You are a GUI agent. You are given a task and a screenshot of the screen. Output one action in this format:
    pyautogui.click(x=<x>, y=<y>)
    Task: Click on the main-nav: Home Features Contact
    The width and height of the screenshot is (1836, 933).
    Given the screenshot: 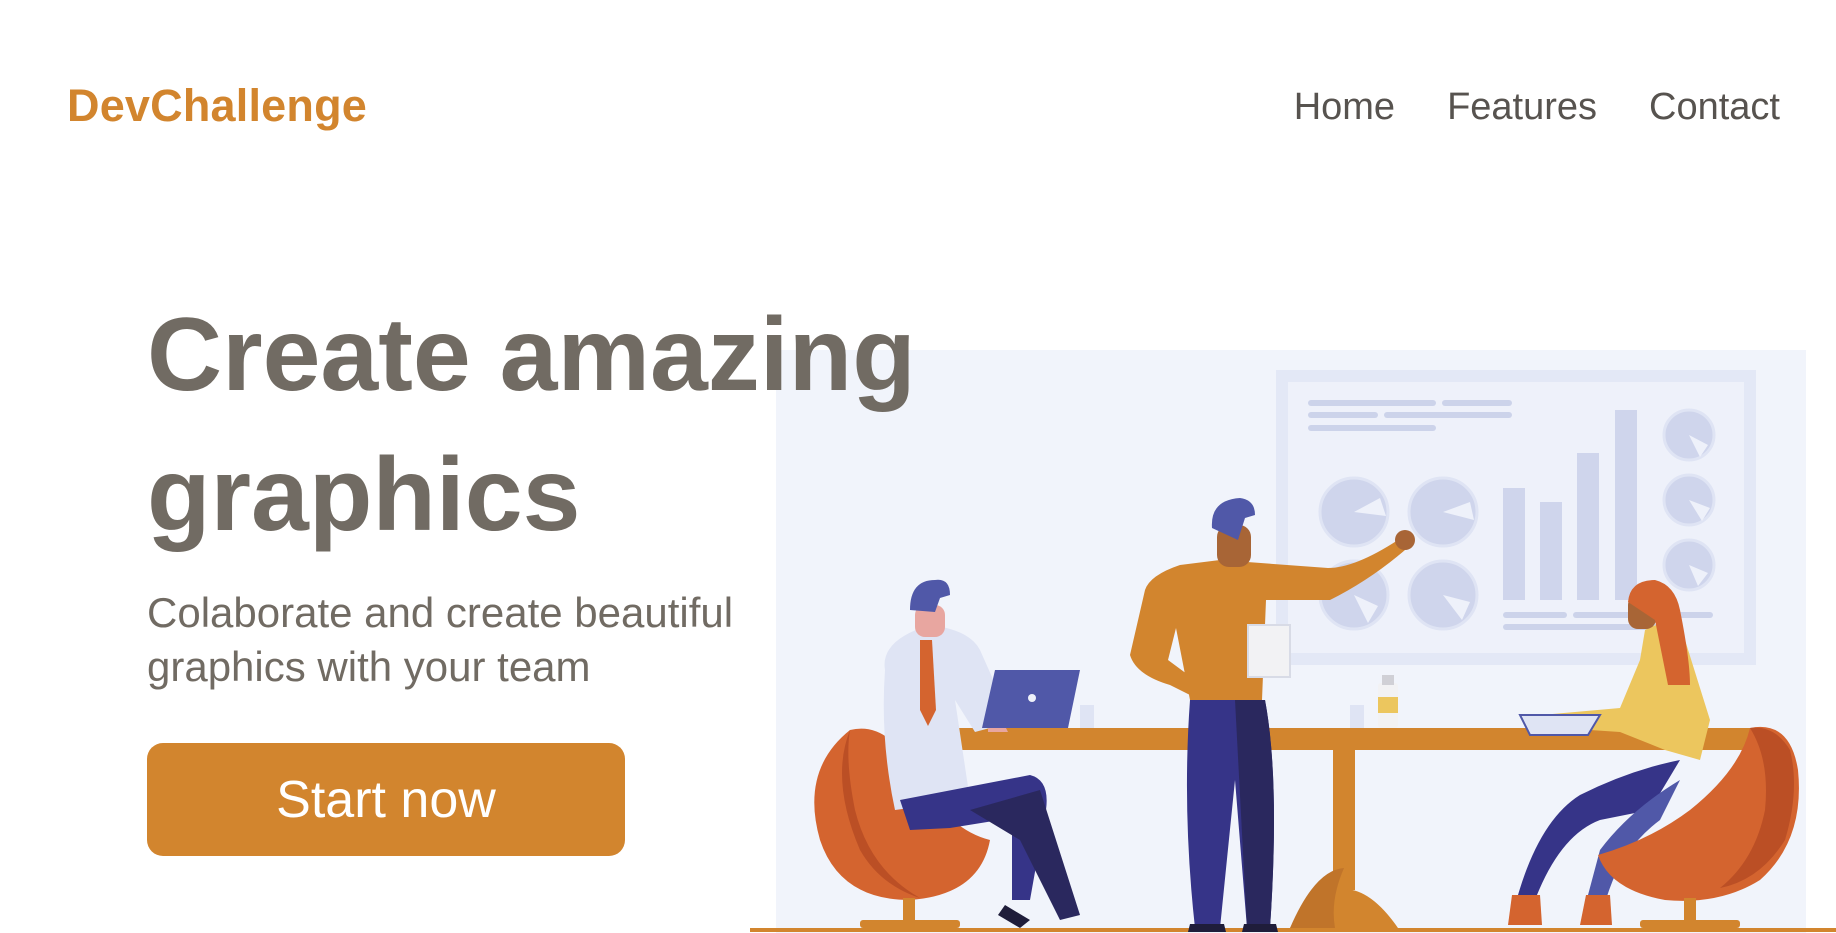 What is the action you would take?
    pyautogui.click(x=1537, y=107)
    